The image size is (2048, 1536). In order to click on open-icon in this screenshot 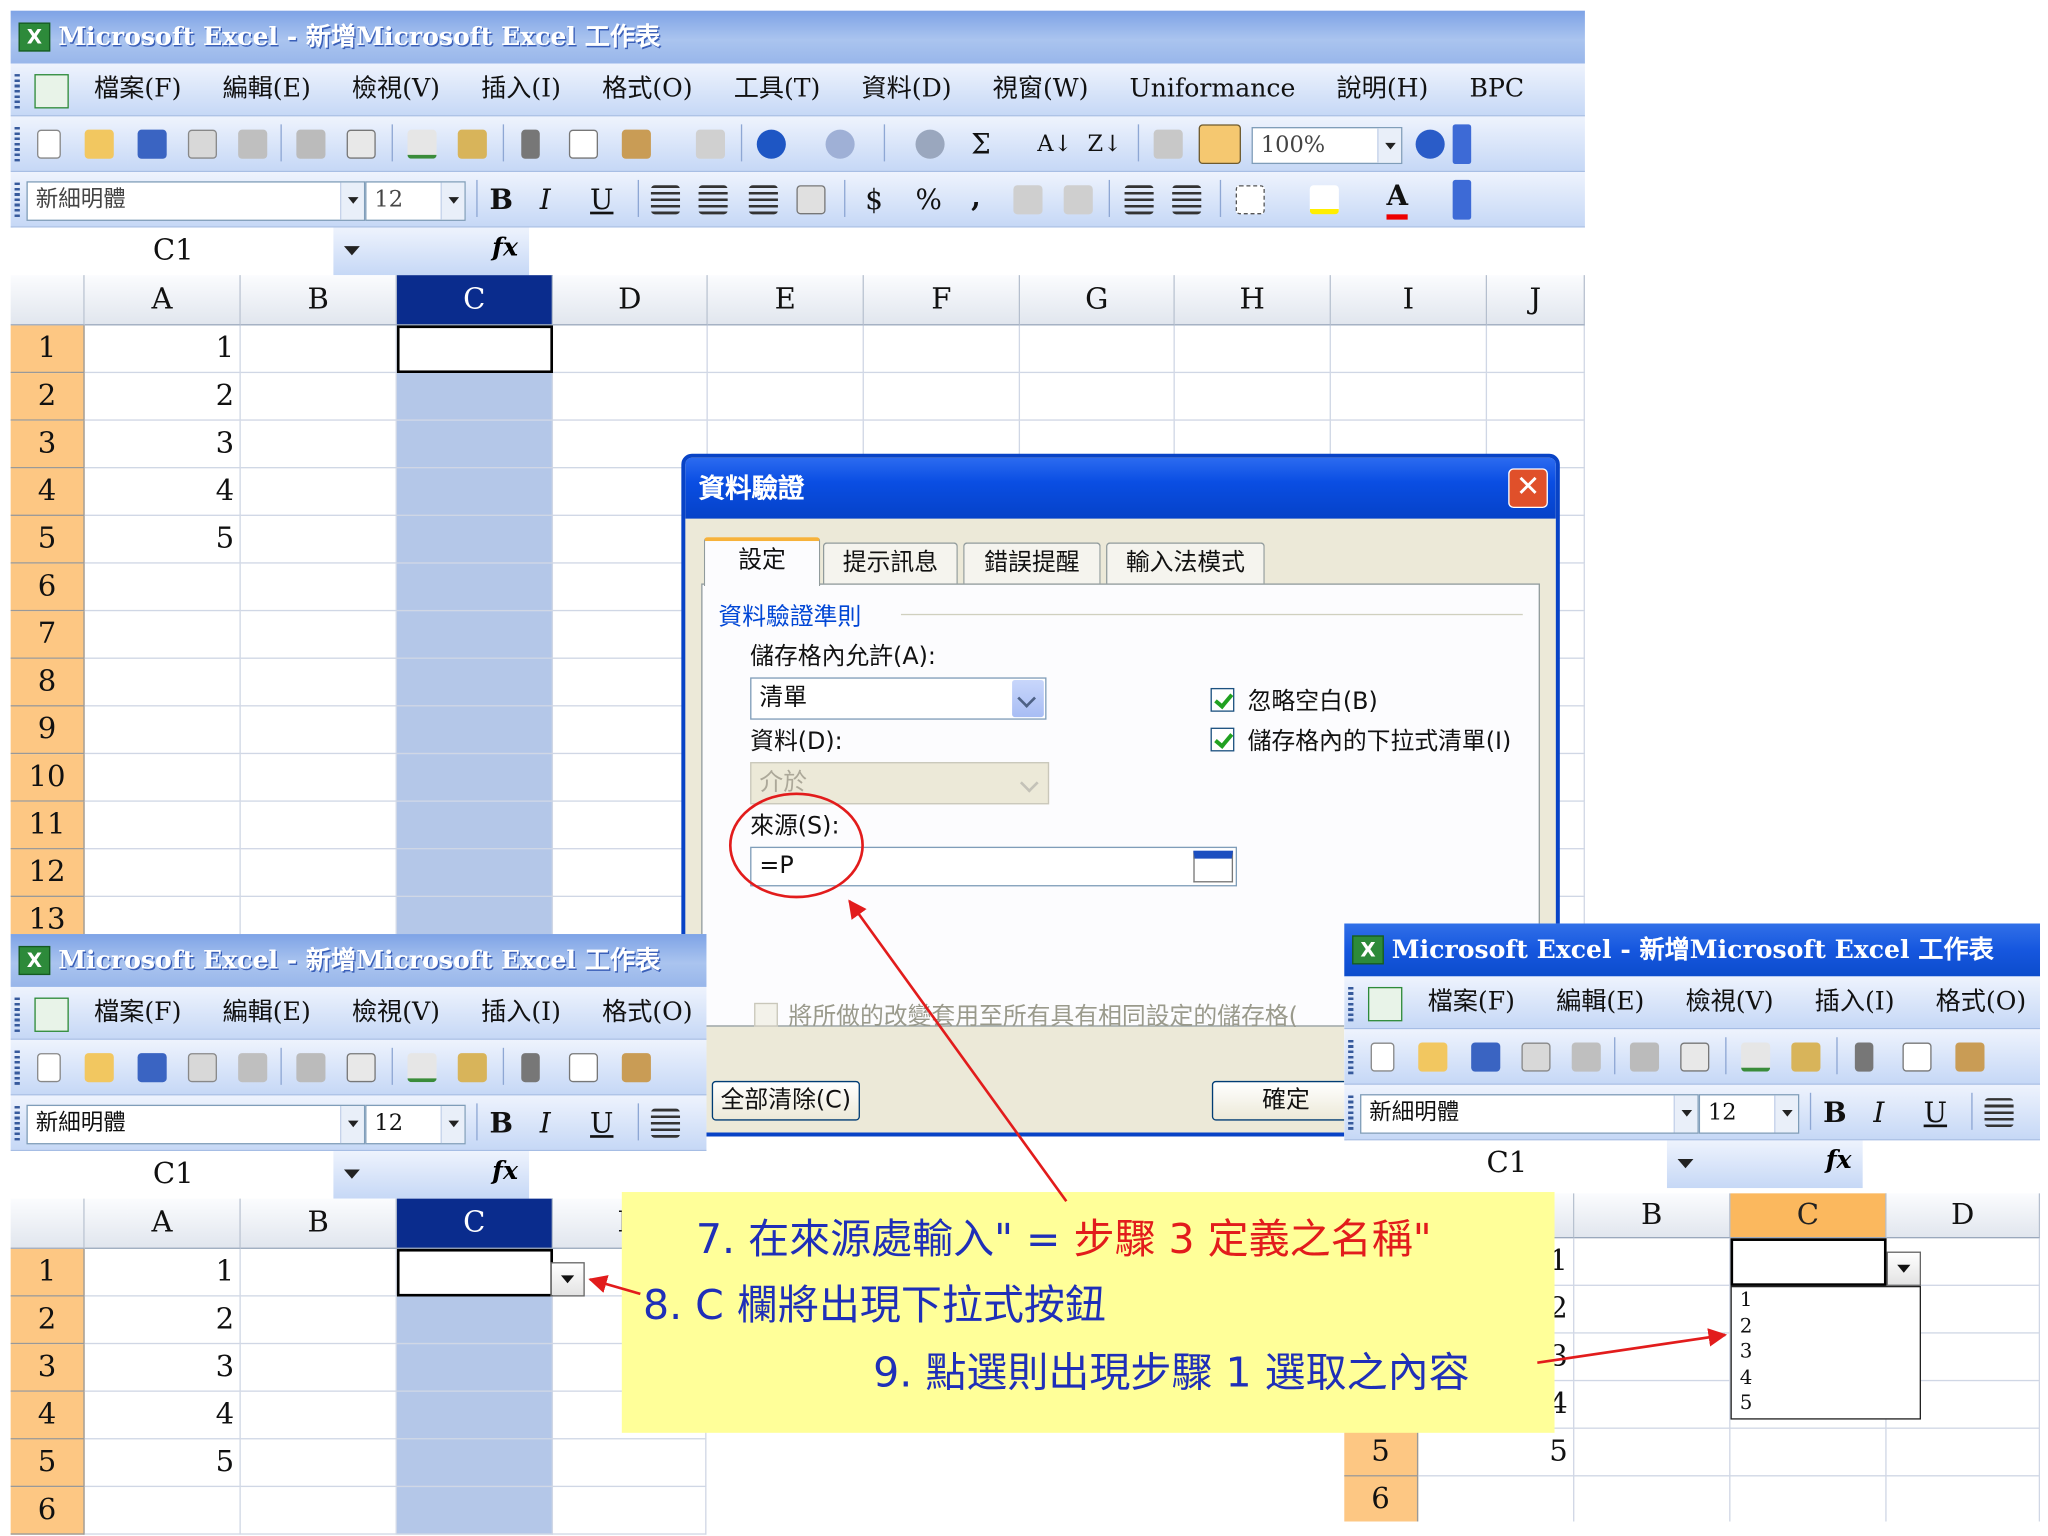, I will do `click(99, 144)`.